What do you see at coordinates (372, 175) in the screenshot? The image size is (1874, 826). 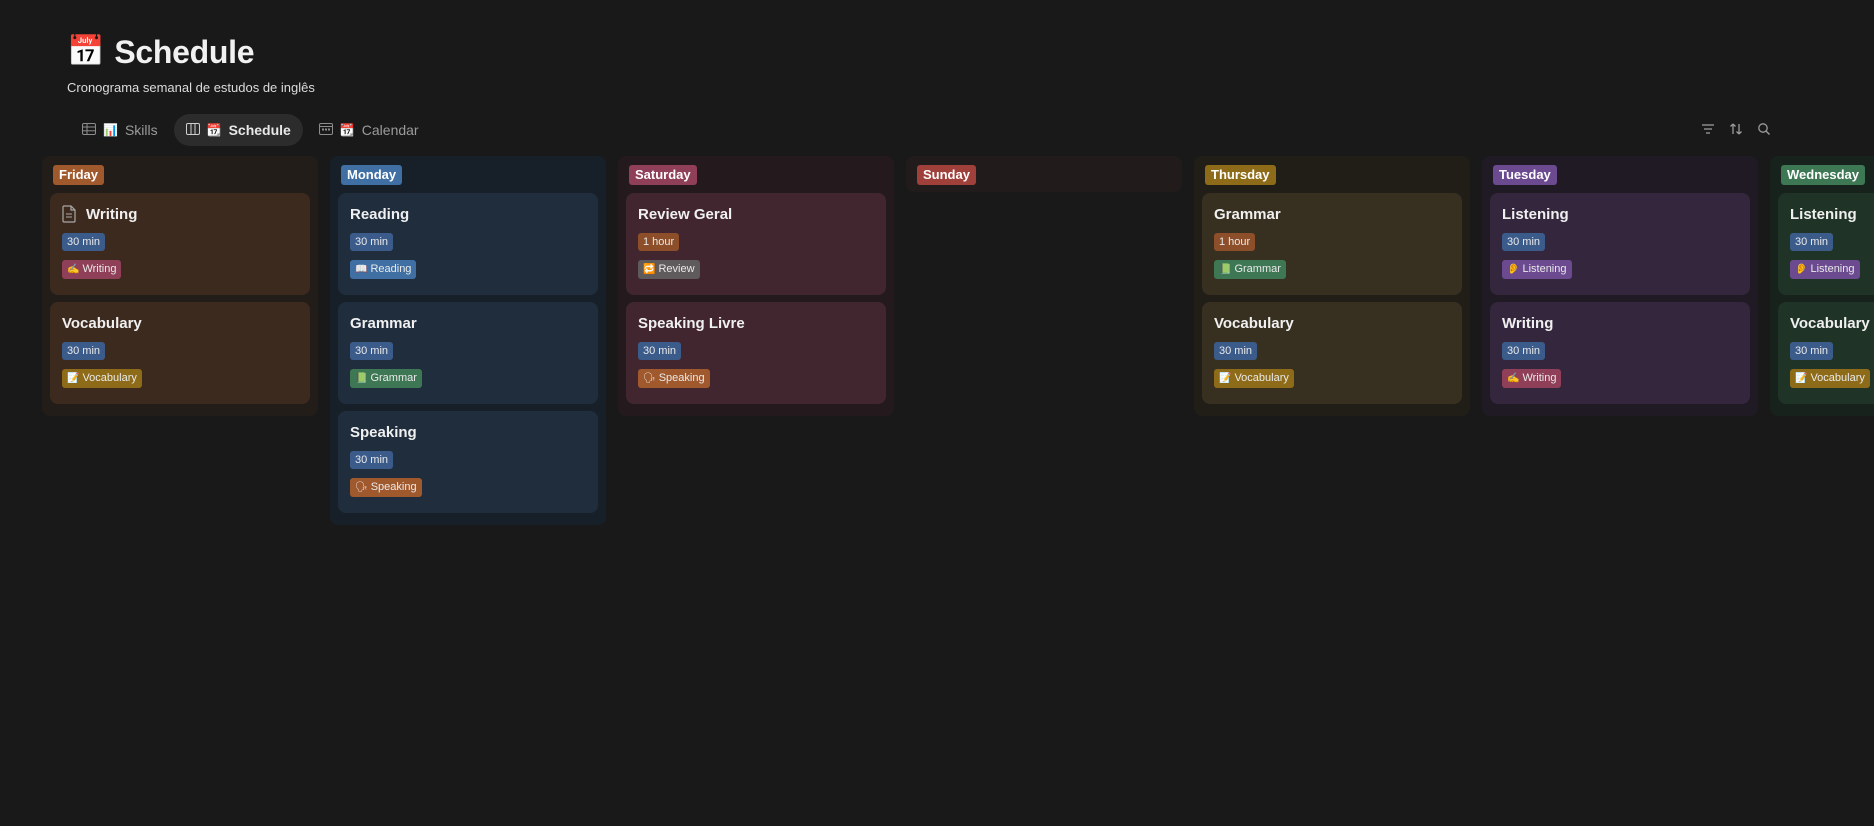 I see `day-tag-monday: Monday` at bounding box center [372, 175].